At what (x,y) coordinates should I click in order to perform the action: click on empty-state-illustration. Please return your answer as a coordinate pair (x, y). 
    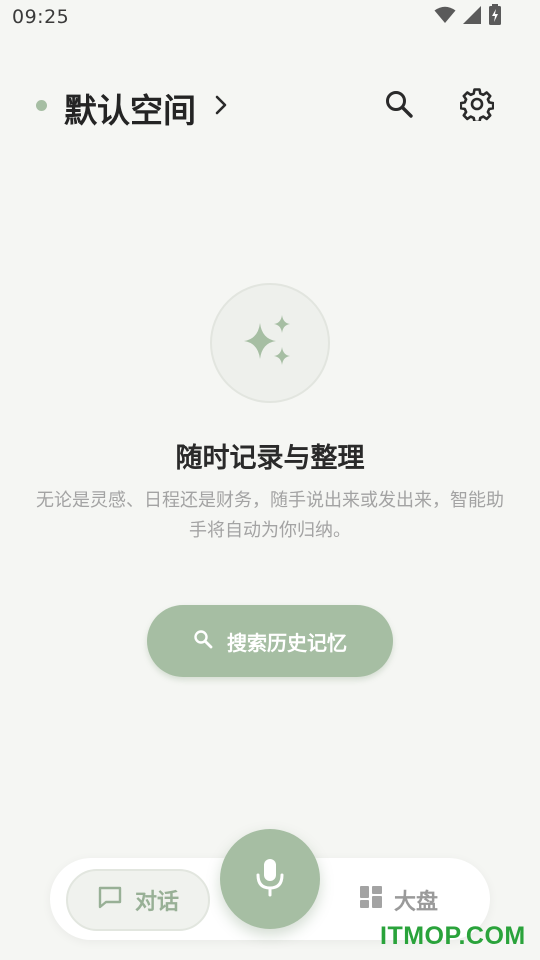
    Looking at the image, I should click on (270, 343).